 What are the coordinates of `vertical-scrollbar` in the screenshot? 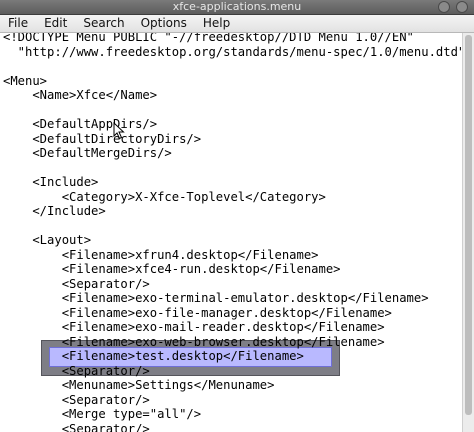 It's located at (468, 232).